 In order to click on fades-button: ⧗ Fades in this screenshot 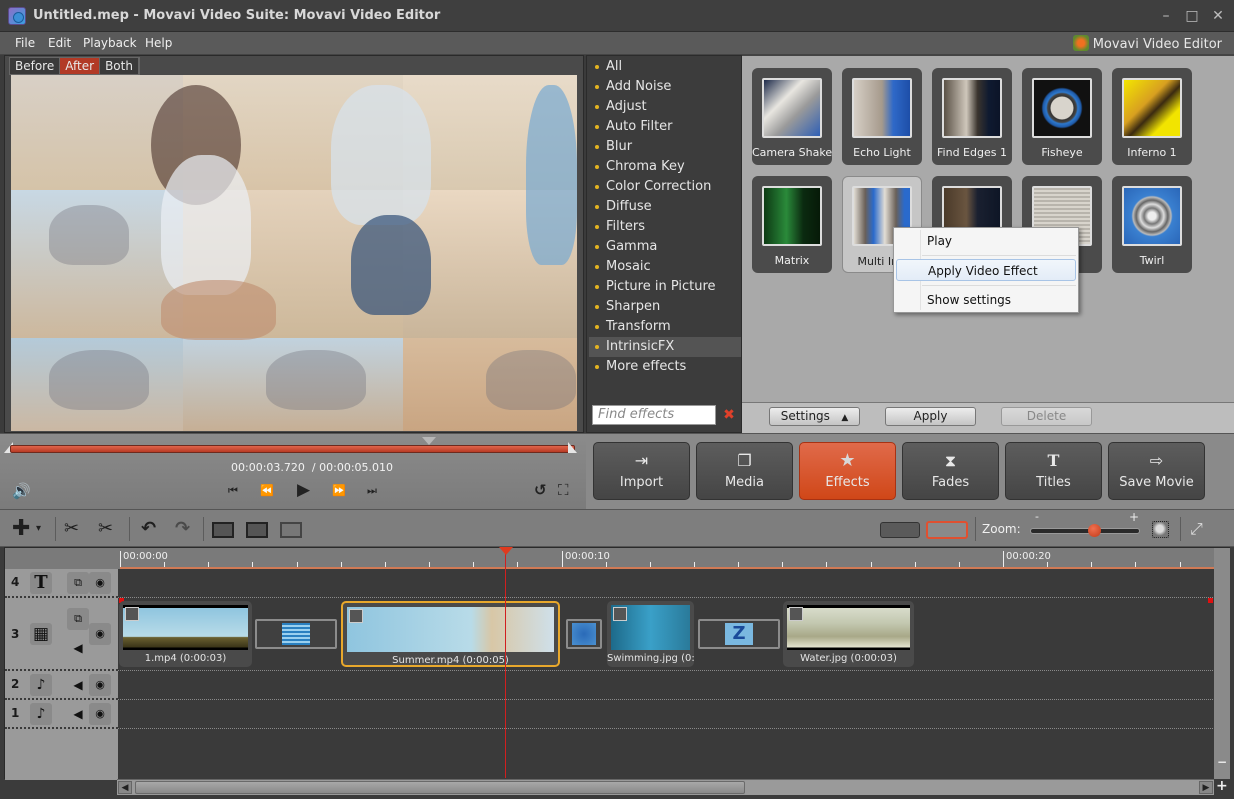, I will do `click(950, 471)`.